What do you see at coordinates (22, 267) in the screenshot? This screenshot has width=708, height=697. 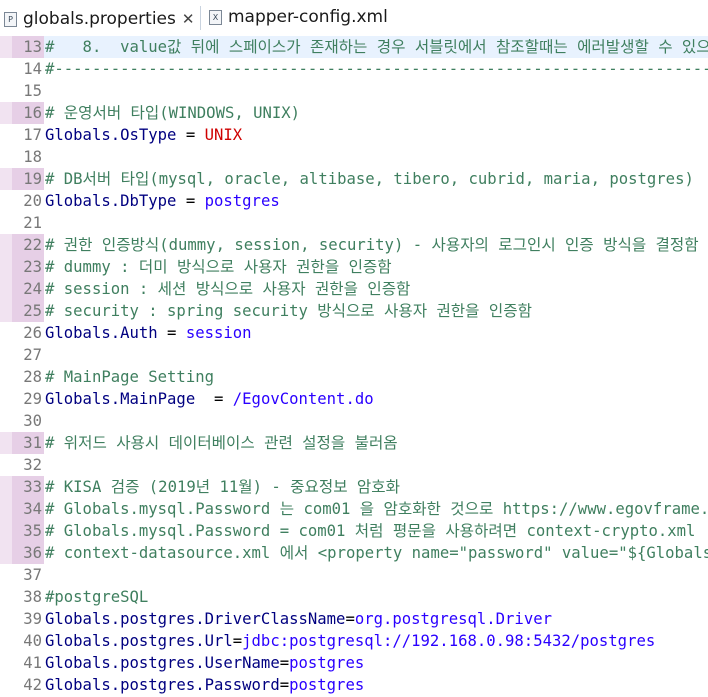 I see `line-number-gutter: 23` at bounding box center [22, 267].